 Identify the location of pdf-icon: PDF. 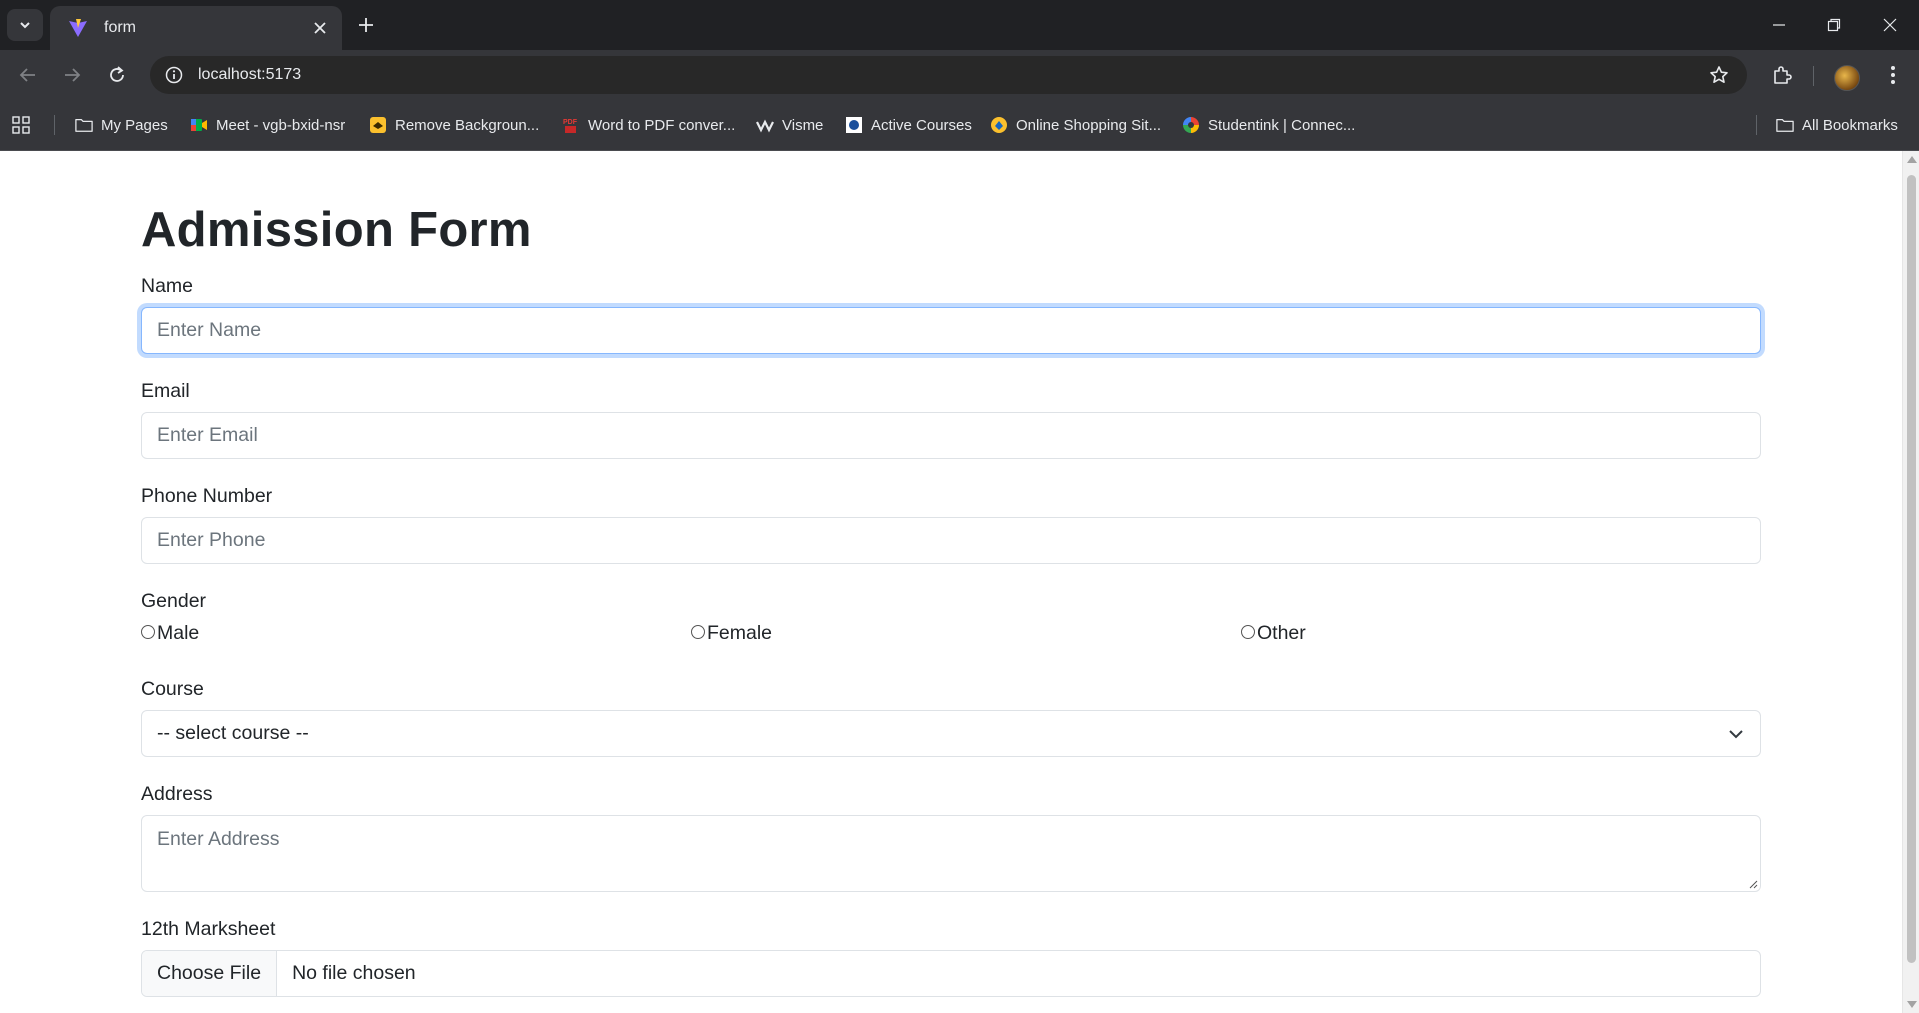
(571, 125).